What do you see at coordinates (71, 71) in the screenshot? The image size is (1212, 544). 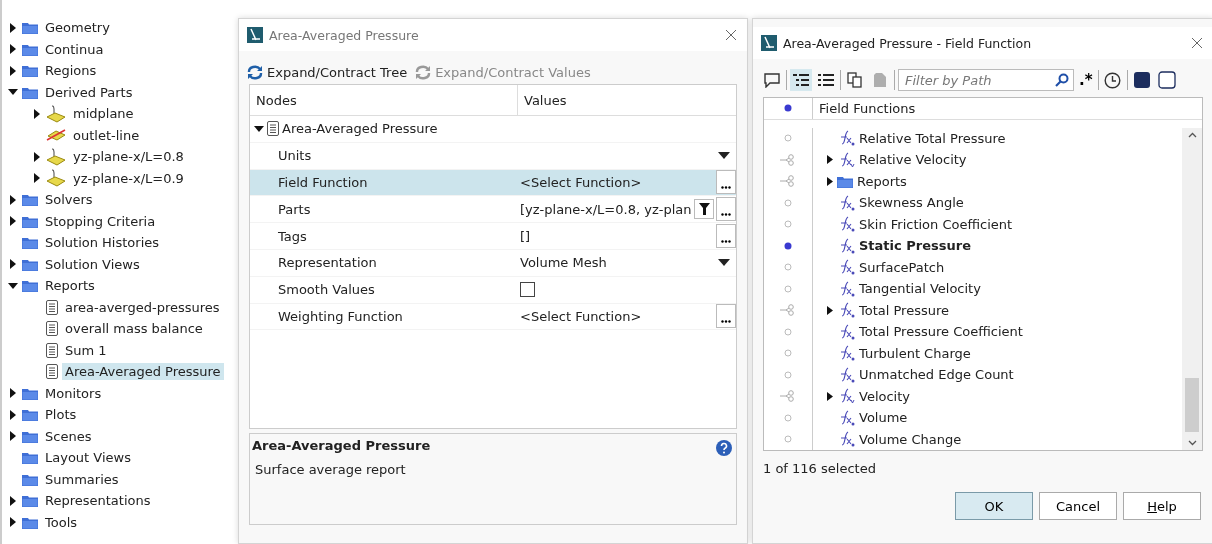 I see `tree-item: Regions` at bounding box center [71, 71].